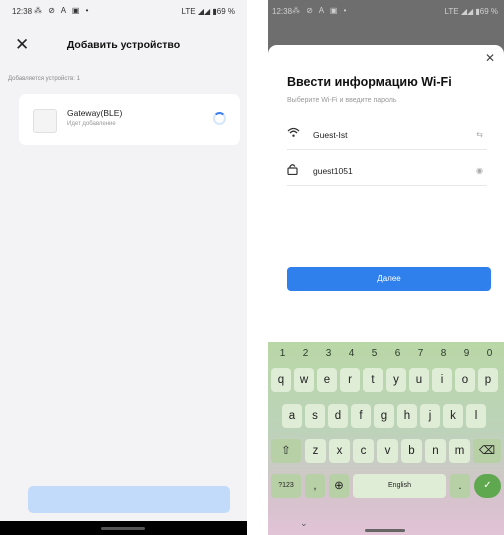 This screenshot has height=535, width=504. What do you see at coordinates (476, 416) in the screenshot?
I see `key-letter: l` at bounding box center [476, 416].